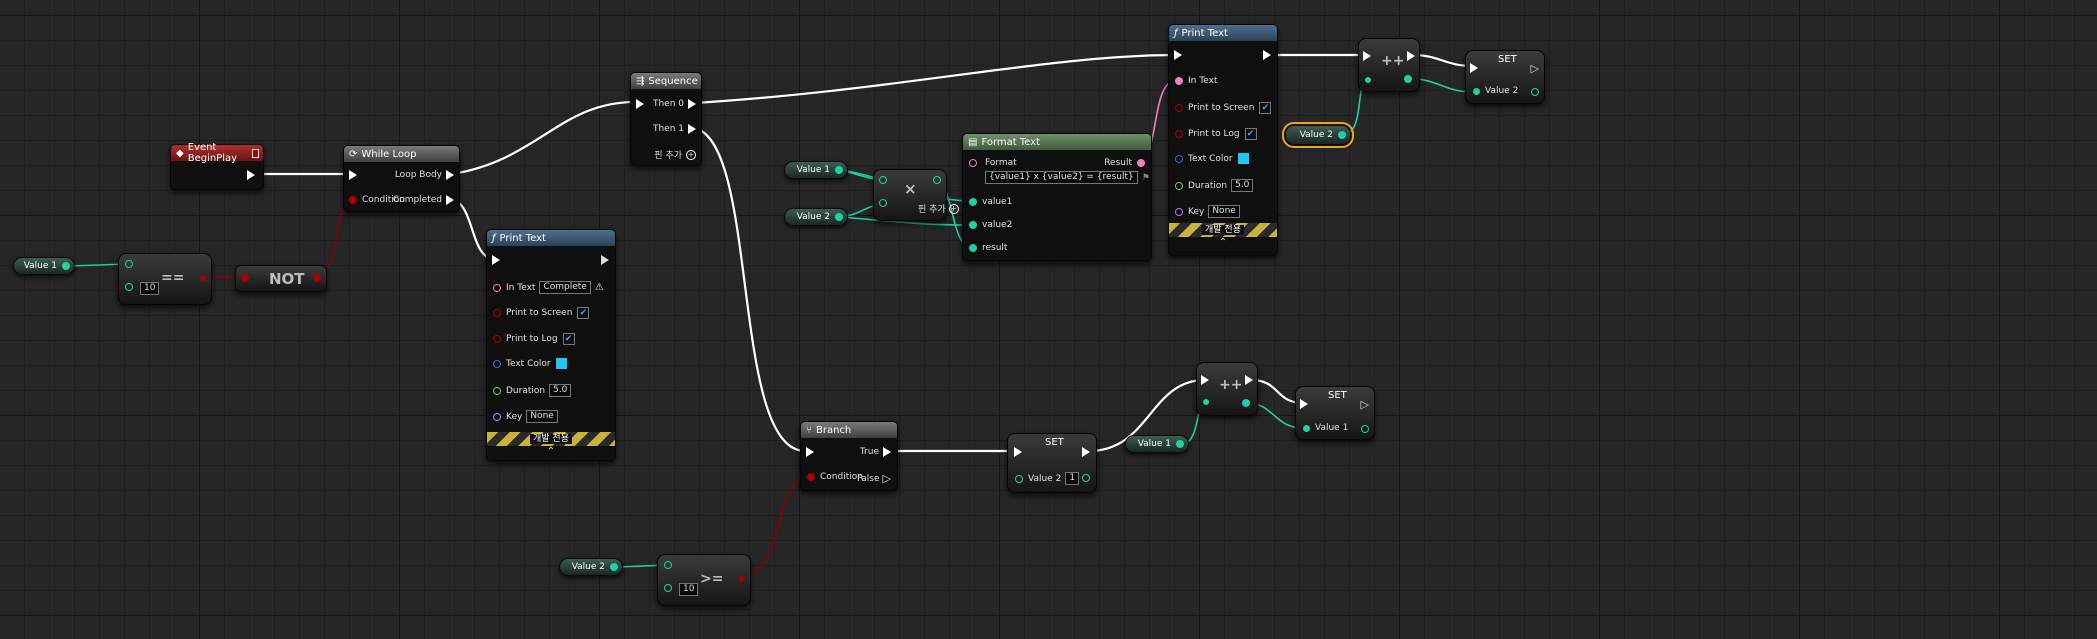  What do you see at coordinates (605, 260) in the screenshot?
I see `print1-exec-out` at bounding box center [605, 260].